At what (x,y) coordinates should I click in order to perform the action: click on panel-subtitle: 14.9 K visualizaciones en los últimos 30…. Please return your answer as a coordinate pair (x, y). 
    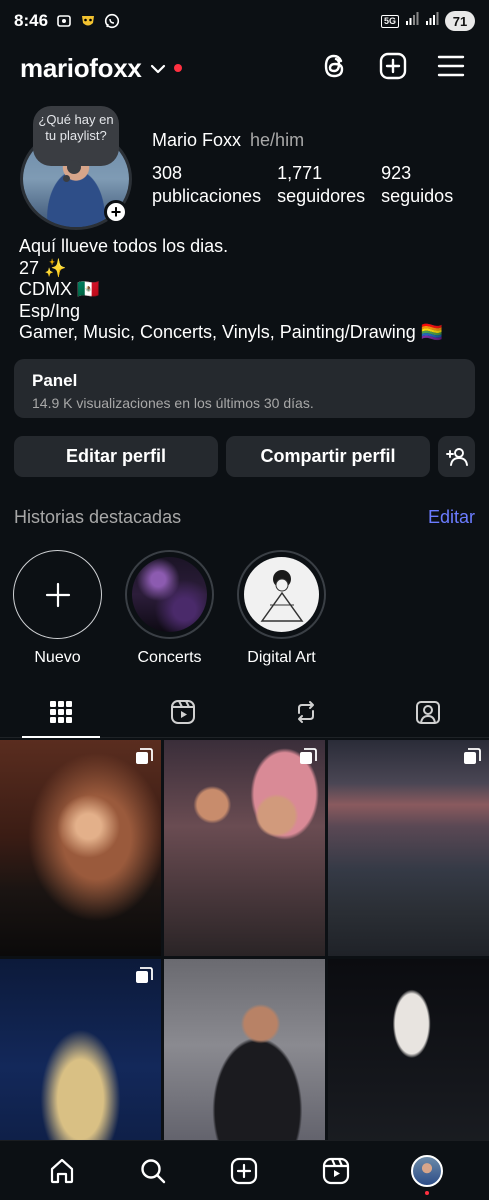
    Looking at the image, I should click on (173, 403).